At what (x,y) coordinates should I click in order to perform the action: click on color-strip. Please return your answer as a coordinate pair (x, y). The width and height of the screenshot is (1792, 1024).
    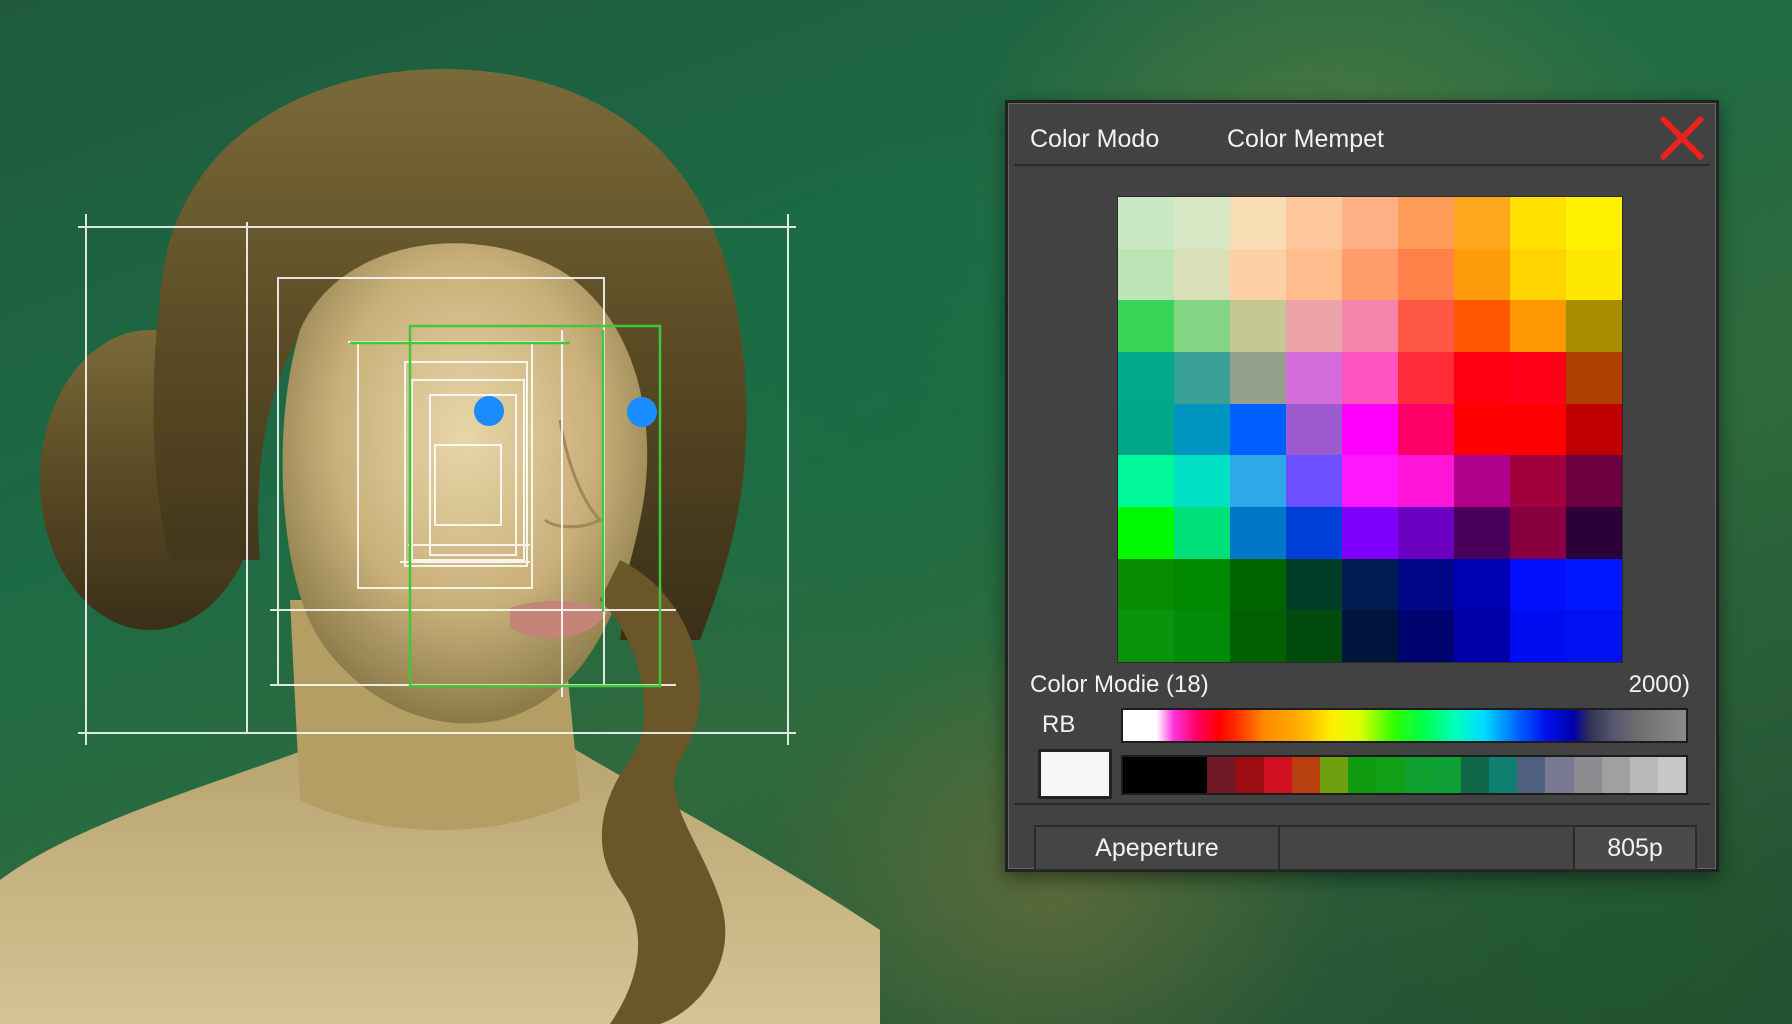
    Looking at the image, I should click on (1404, 775).